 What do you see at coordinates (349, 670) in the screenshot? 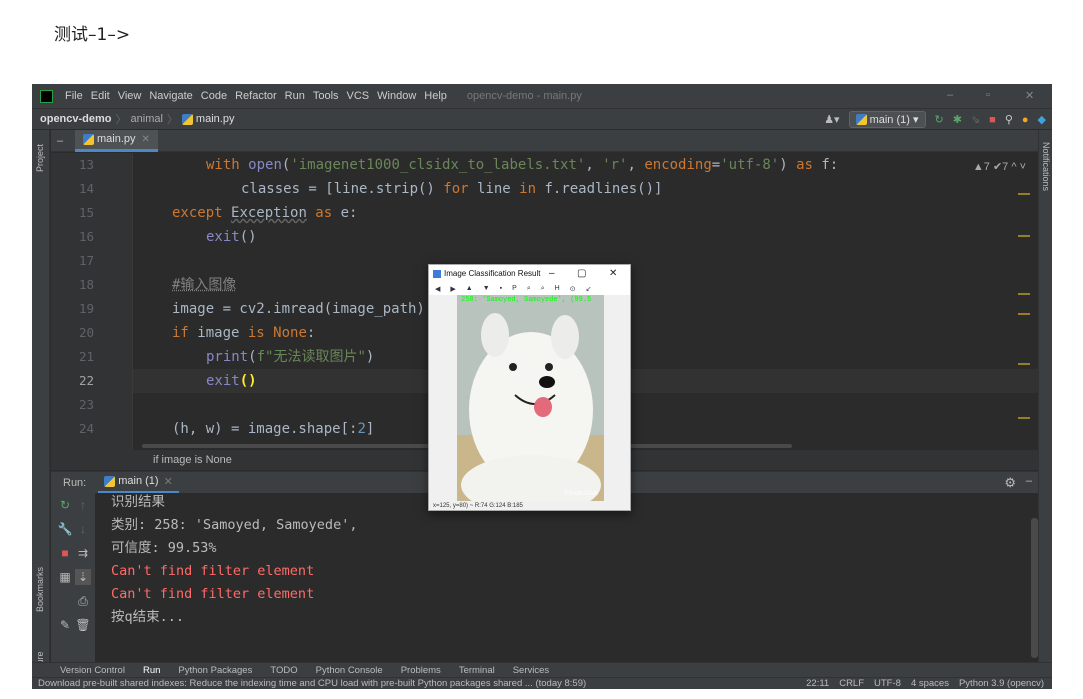
I see `tab-python-console: Python Console` at bounding box center [349, 670].